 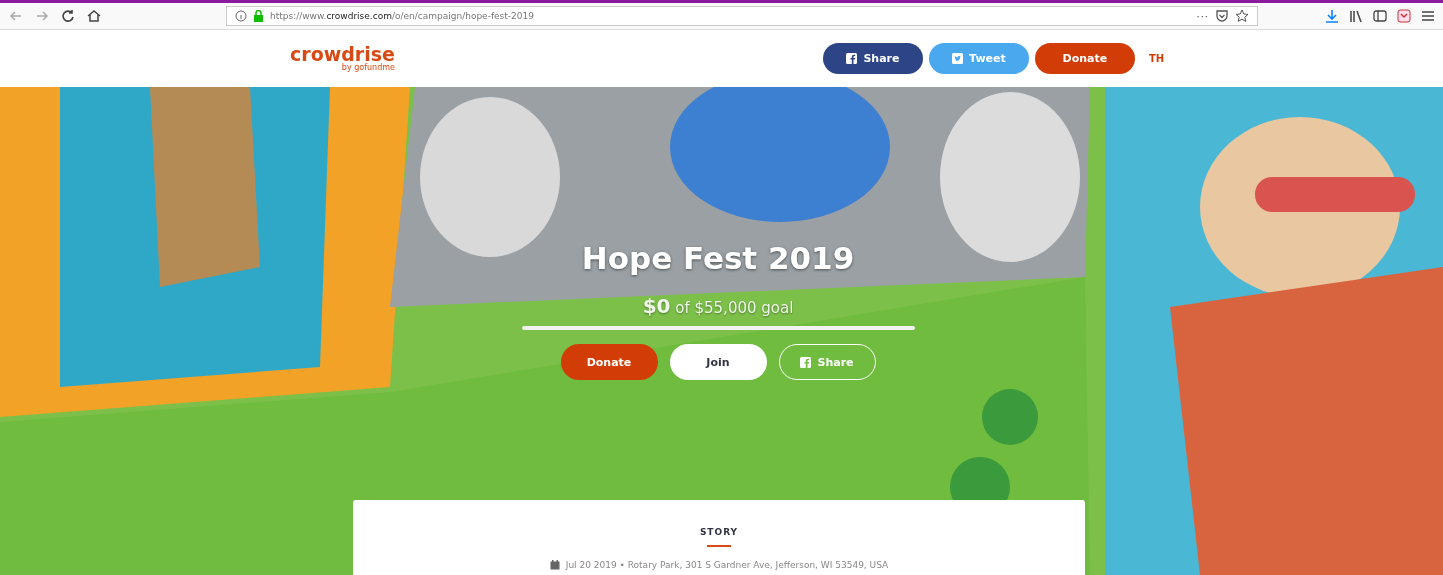 I want to click on url-text: https://www.crowdrise.com/o/en/campaign/hope-fest-2019, so click(x=402, y=16).